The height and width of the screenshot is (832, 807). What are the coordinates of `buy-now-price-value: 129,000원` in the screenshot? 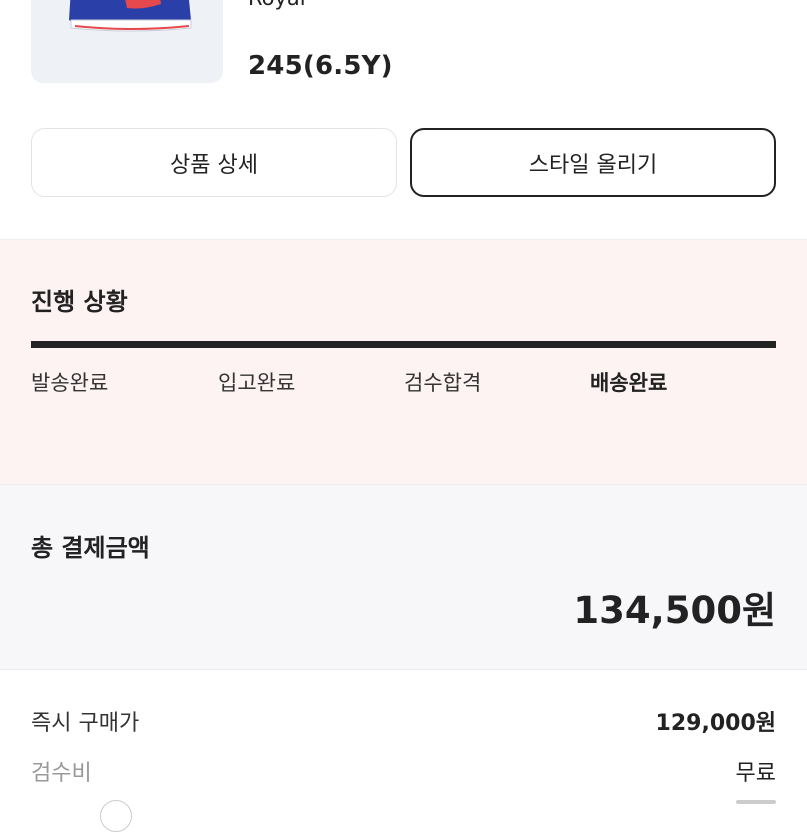 It's located at (715, 723).